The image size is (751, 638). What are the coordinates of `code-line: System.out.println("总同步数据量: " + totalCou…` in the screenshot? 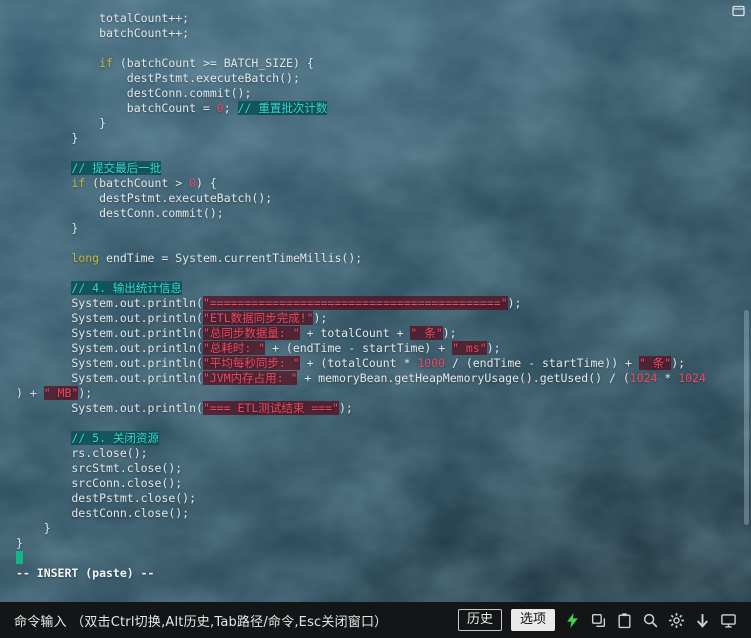 It's located at (236, 333).